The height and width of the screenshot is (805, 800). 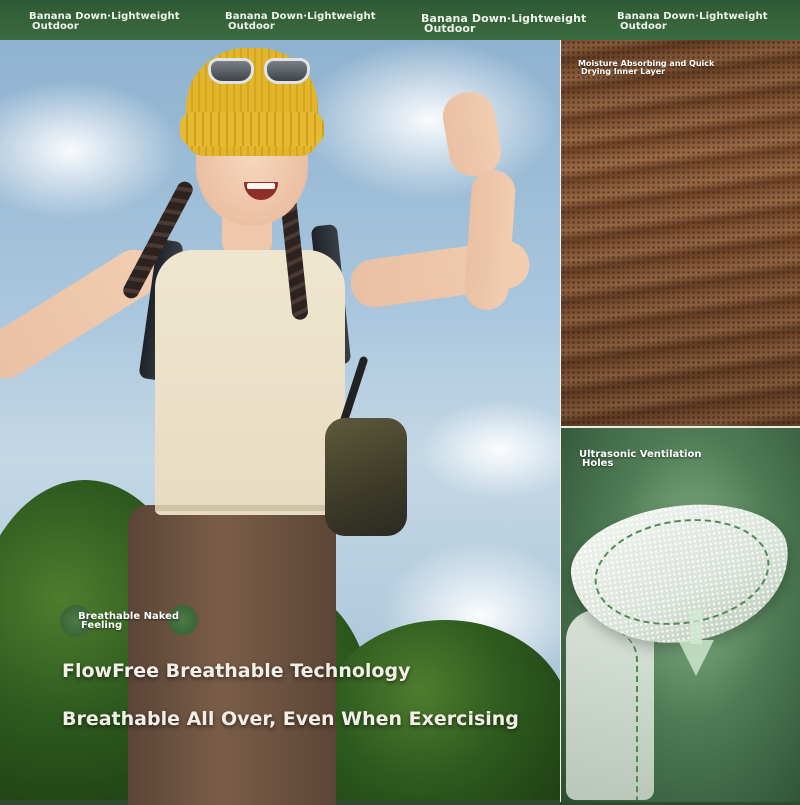 What do you see at coordinates (231, 71) in the screenshot?
I see `lens-left` at bounding box center [231, 71].